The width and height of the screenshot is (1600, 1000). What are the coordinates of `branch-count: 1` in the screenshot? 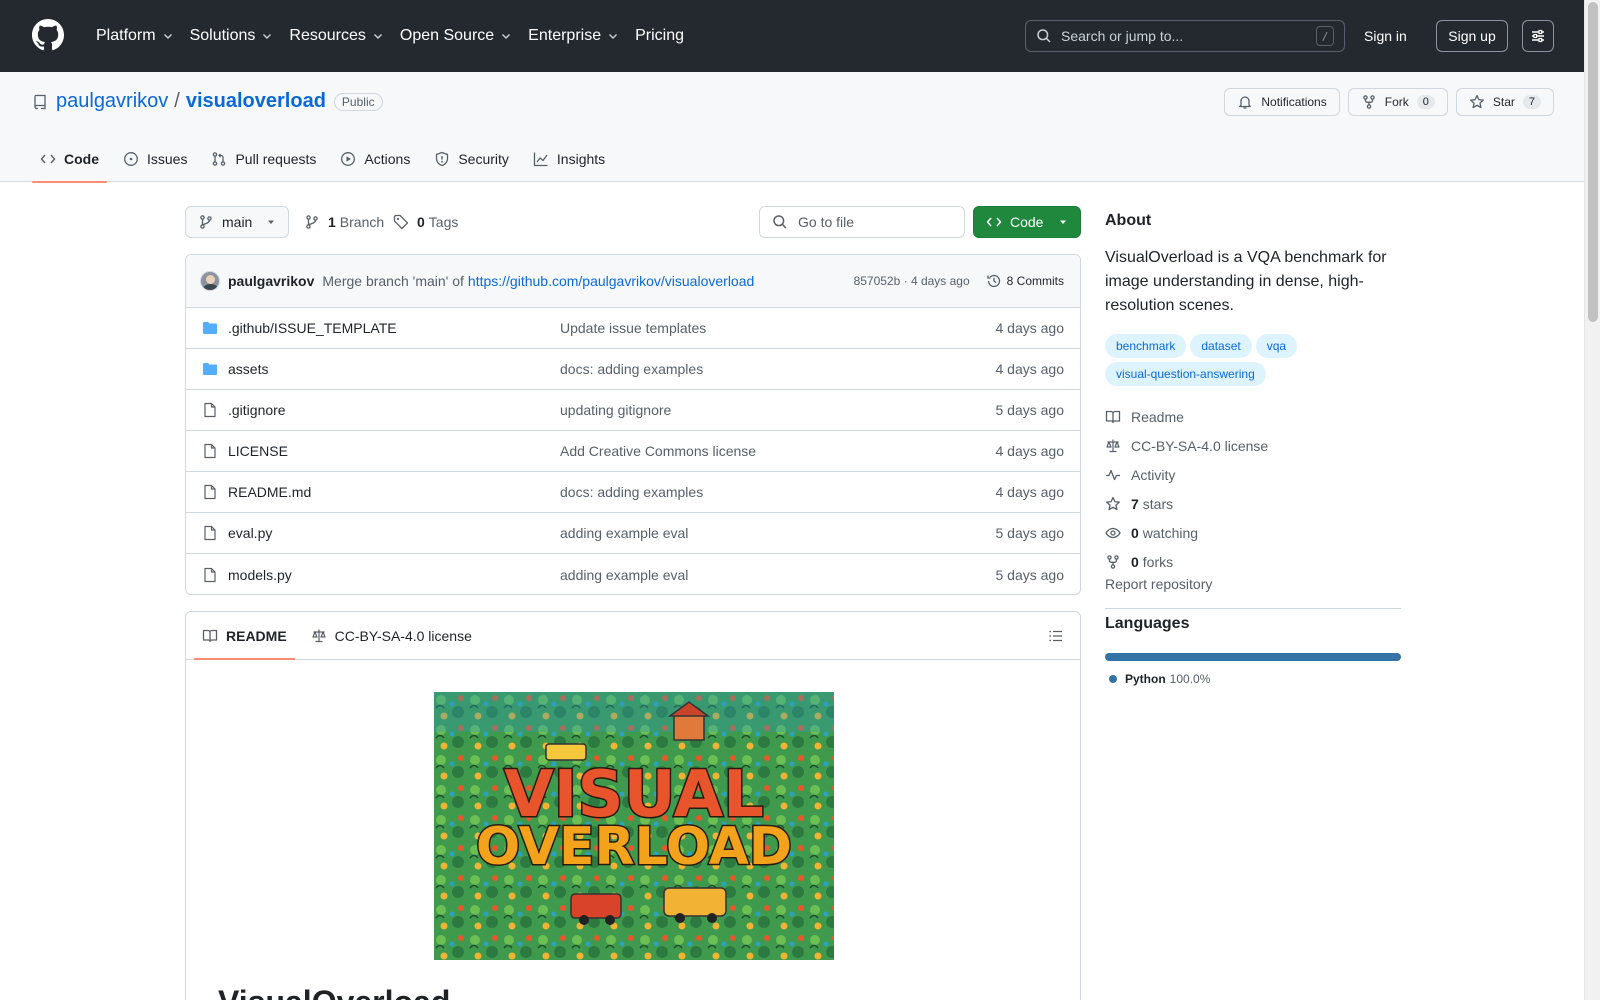 It's located at (332, 222).